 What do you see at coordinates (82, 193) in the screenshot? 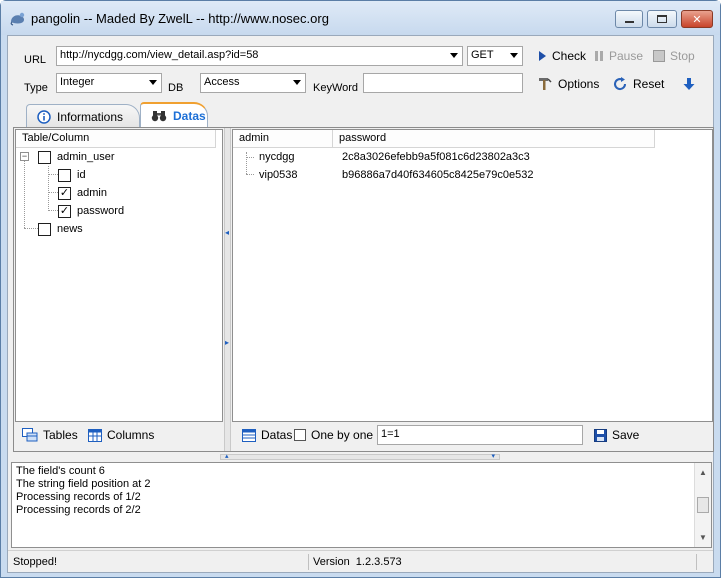
I see `tree-node-admin: ✓ admin` at bounding box center [82, 193].